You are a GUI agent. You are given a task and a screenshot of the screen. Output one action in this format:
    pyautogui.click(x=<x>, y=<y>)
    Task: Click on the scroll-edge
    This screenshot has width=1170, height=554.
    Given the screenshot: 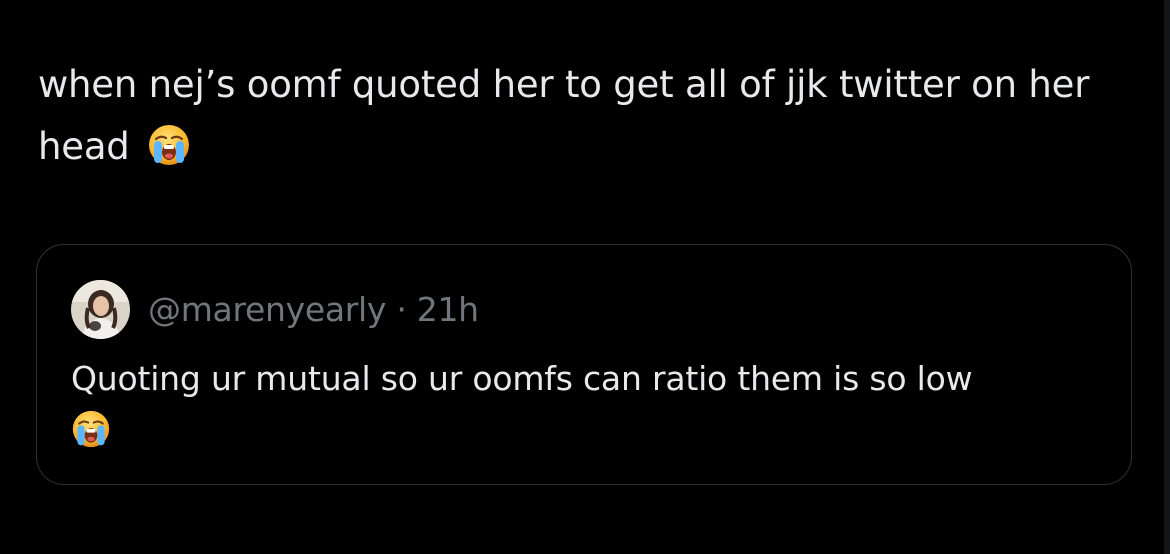 What is the action you would take?
    pyautogui.click(x=1167, y=277)
    